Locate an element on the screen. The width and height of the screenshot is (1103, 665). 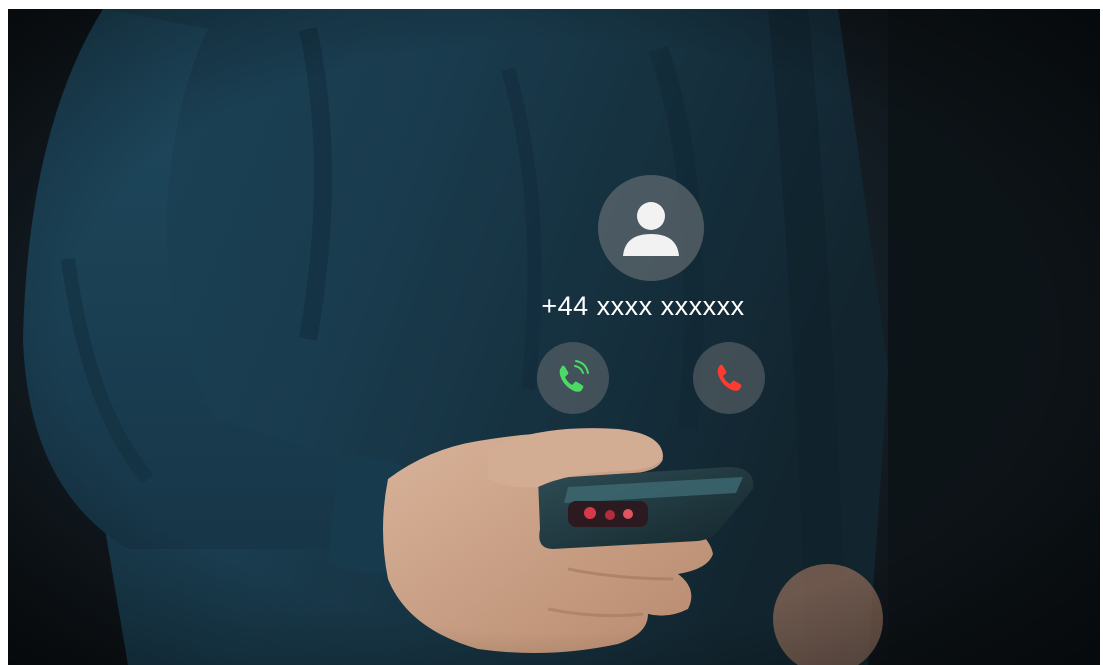
phone-hangup-icon is located at coordinates (729, 377).